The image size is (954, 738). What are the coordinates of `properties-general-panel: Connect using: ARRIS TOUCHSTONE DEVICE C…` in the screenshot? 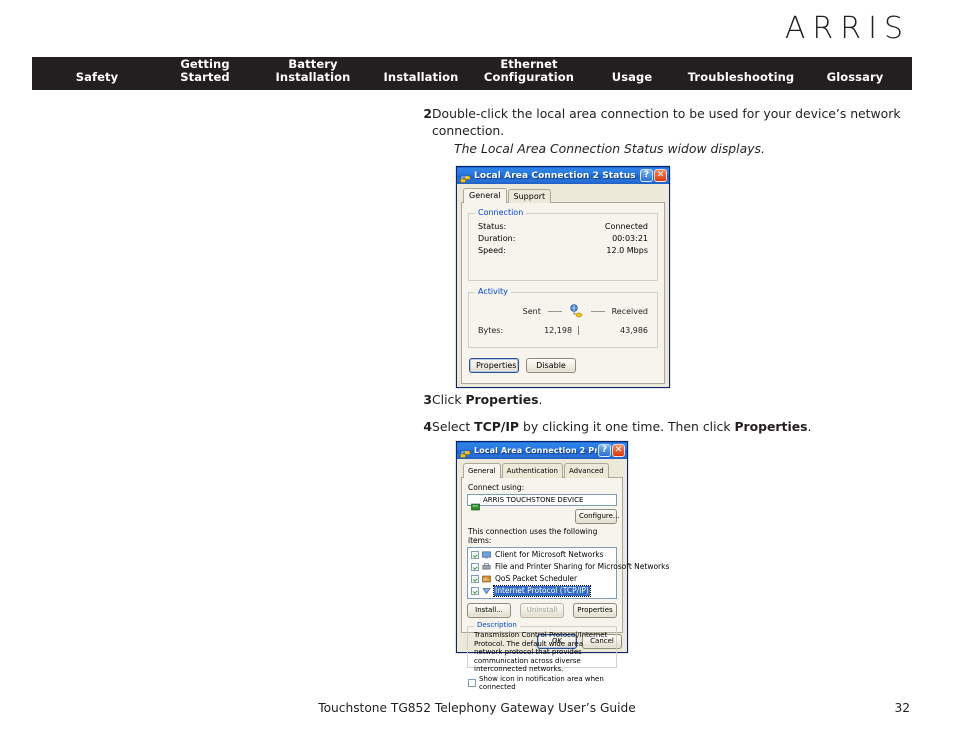 It's located at (565, 584).